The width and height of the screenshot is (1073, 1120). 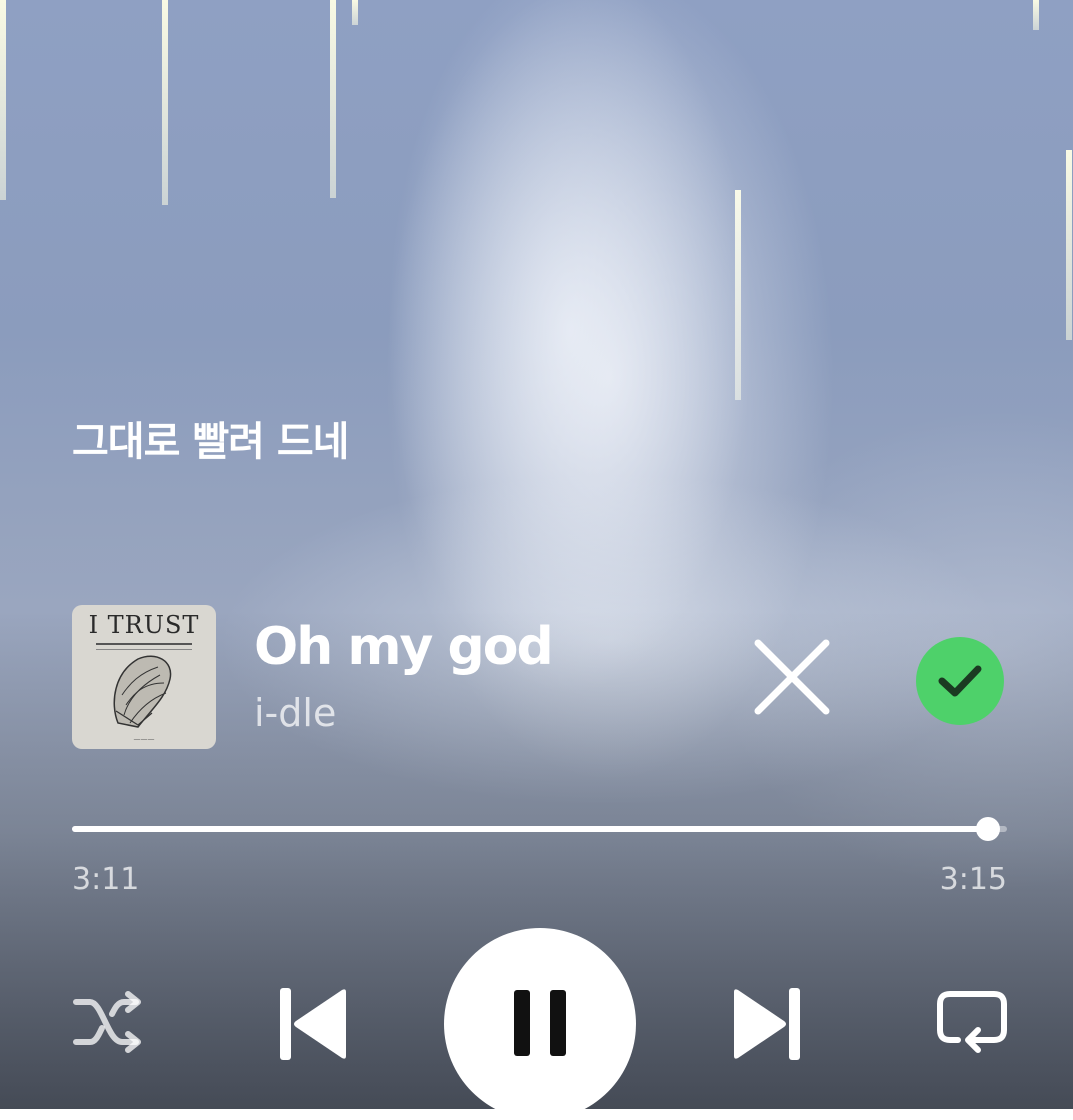 I want to click on album-art: I TRUST ———, so click(x=144, y=677).